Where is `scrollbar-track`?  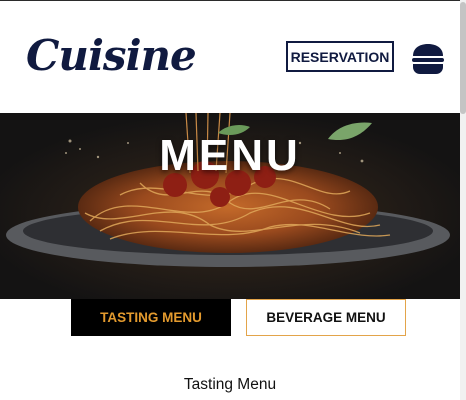
scrollbar-track is located at coordinates (463, 200).